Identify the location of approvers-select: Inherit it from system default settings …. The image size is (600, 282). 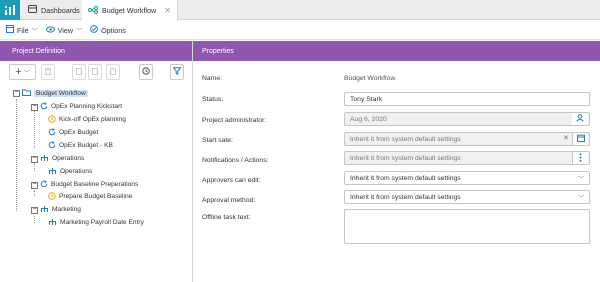
(467, 178).